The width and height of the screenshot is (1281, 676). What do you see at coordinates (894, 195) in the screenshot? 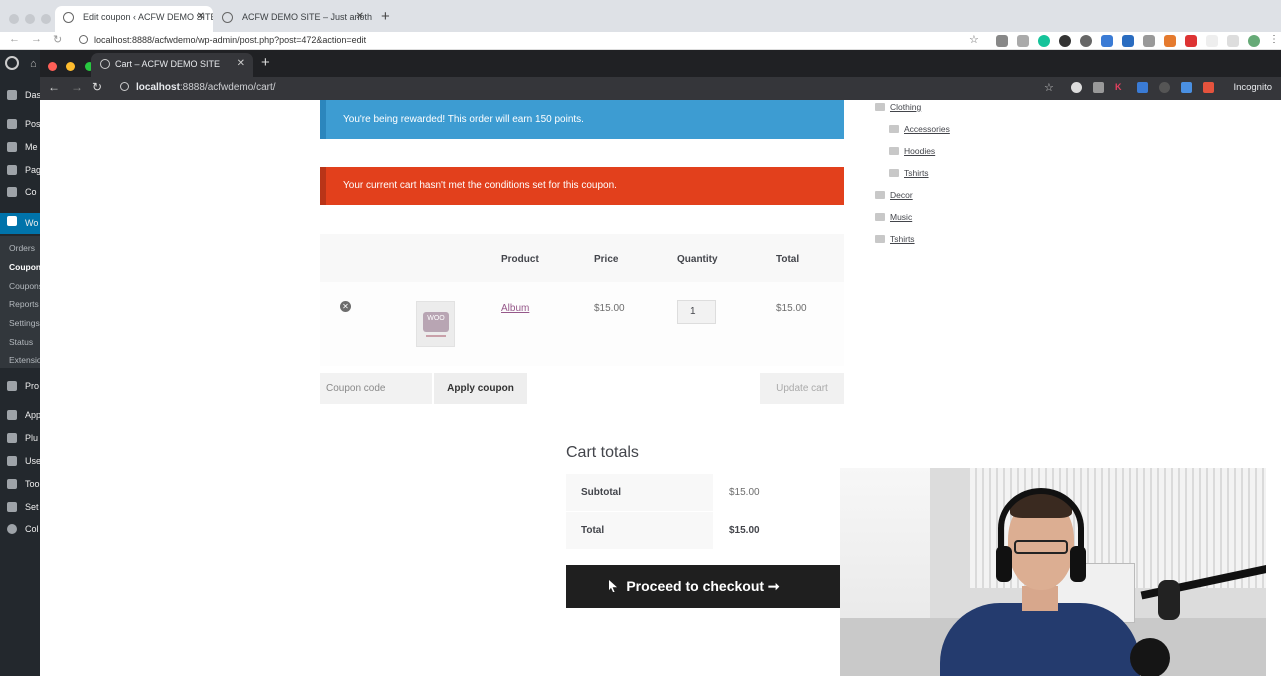
I see `category-decor: Decor` at bounding box center [894, 195].